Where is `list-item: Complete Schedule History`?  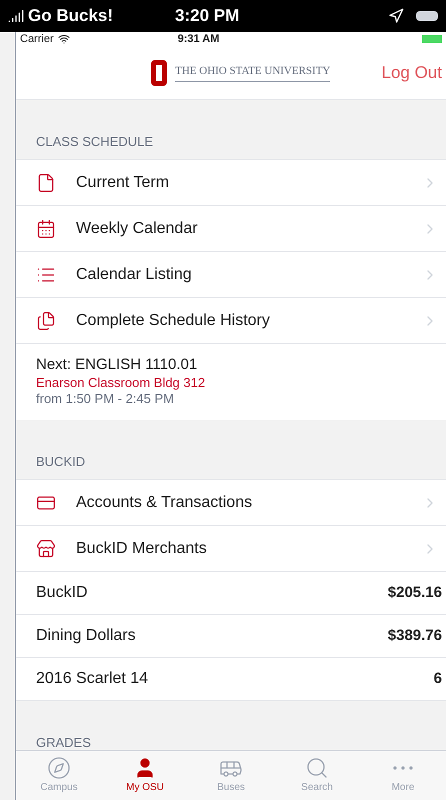 list-item: Complete Schedule History is located at coordinates (231, 321).